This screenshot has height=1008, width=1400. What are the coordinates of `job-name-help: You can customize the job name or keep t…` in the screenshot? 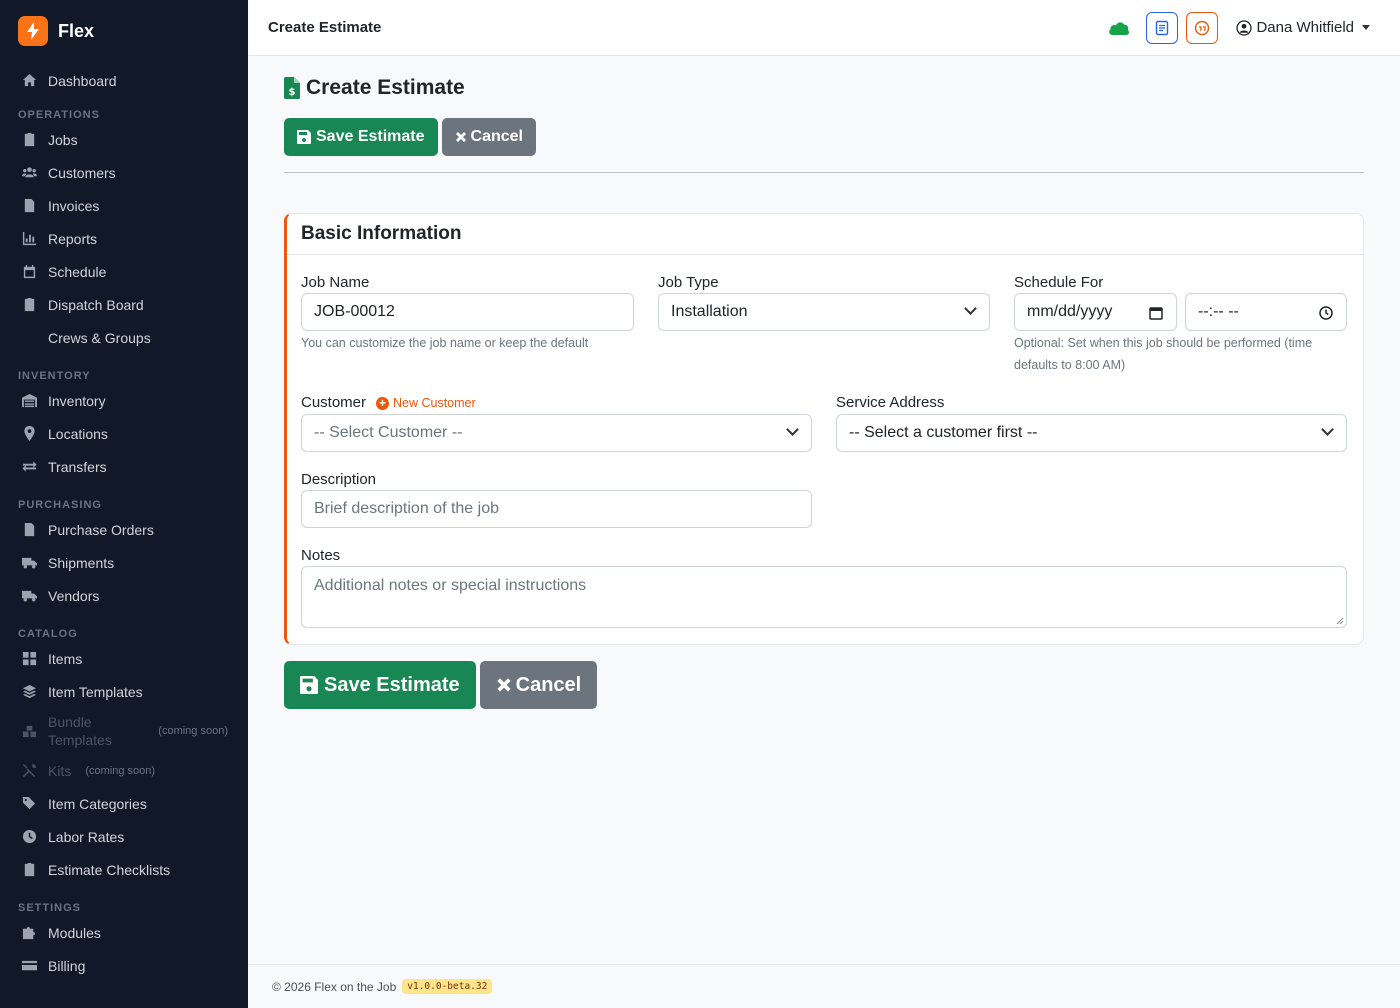 It's located at (445, 343).